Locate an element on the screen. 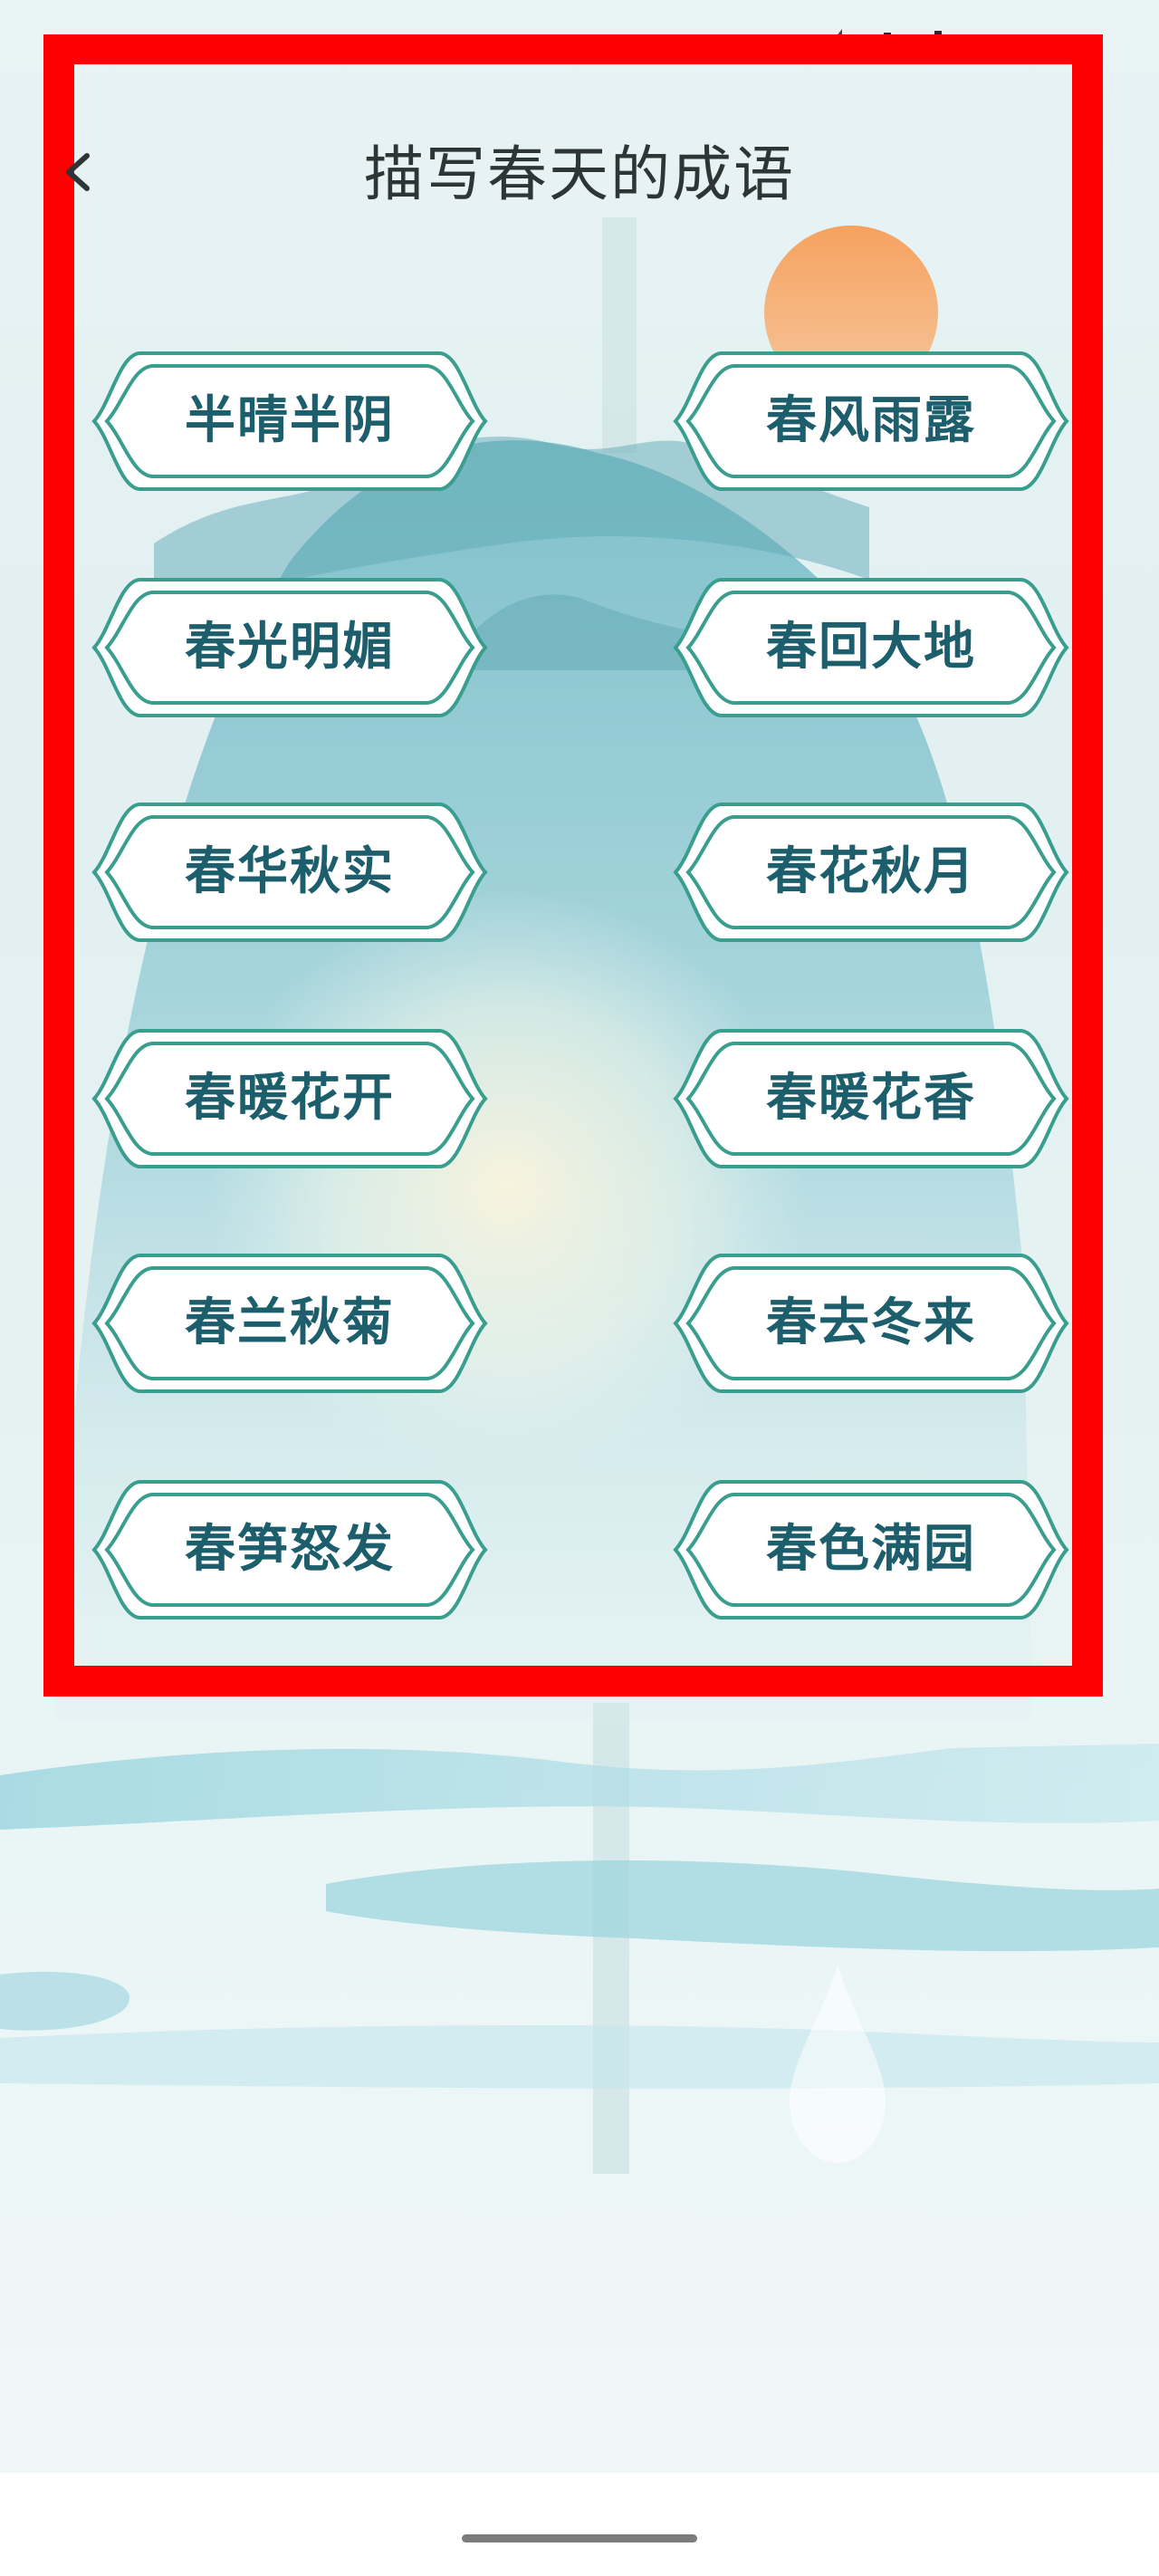 The height and width of the screenshot is (2576, 1159). idiom-button: 春回大地 is located at coordinates (871, 647).